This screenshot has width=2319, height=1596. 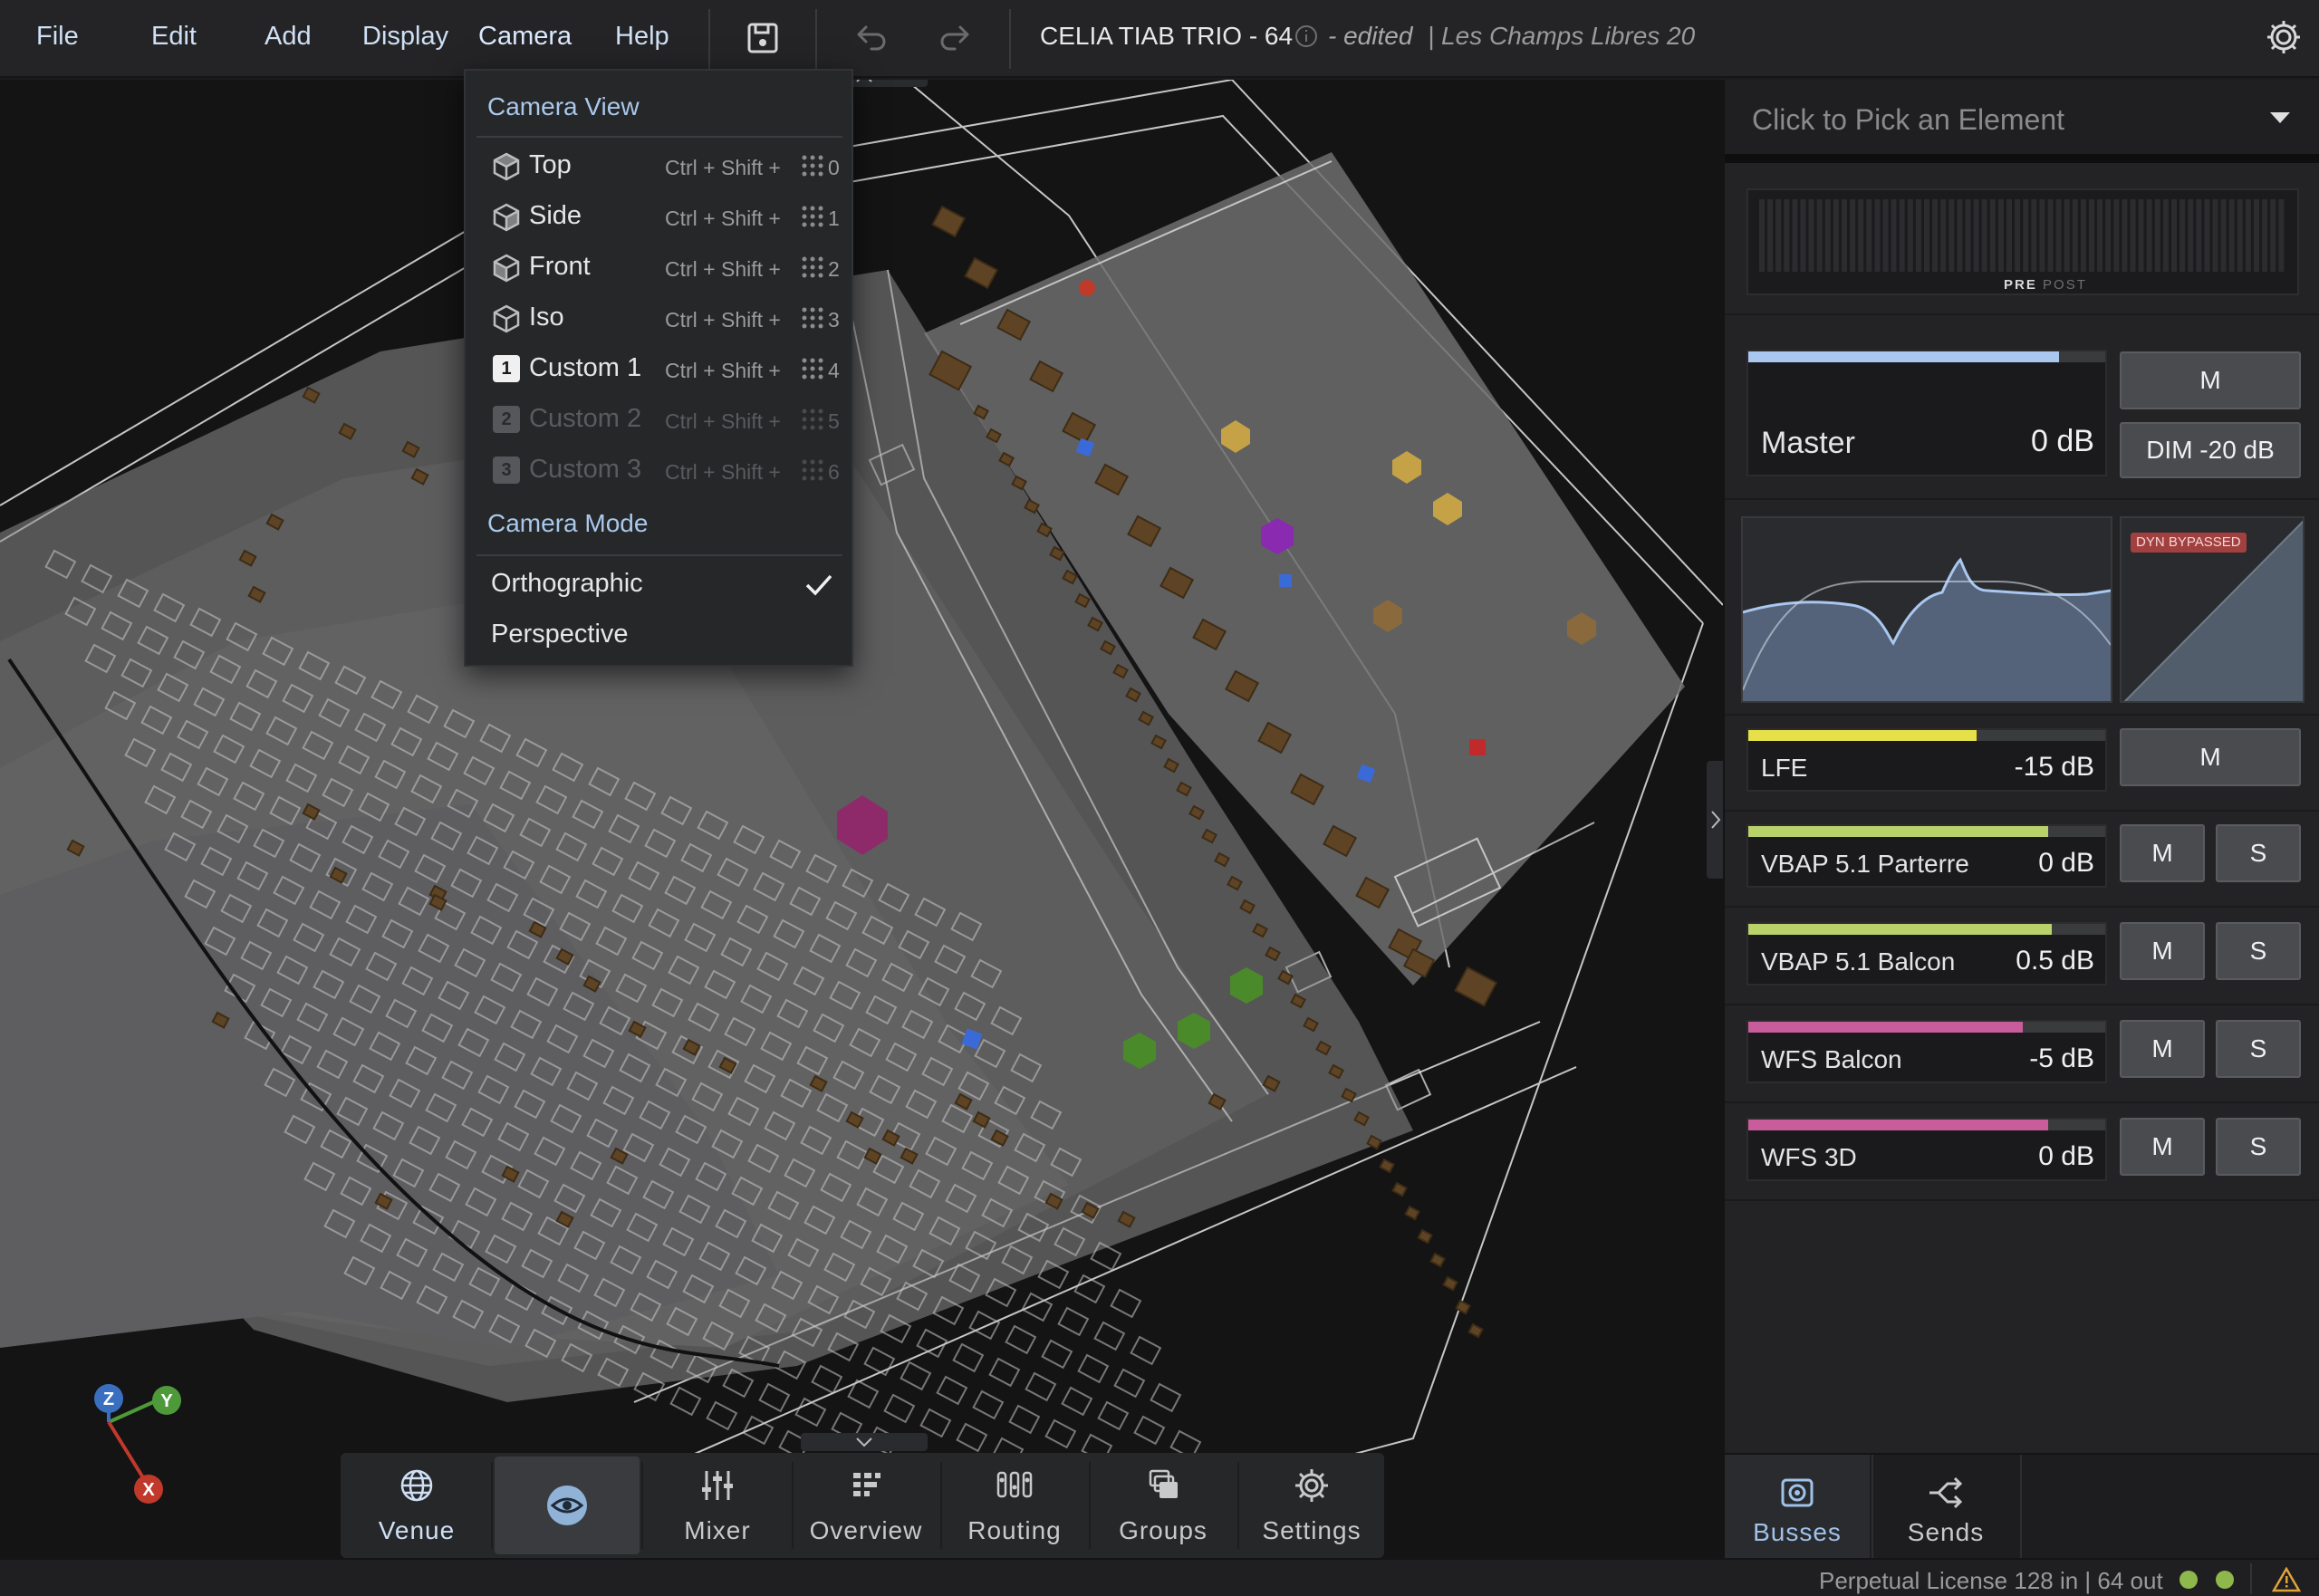 What do you see at coordinates (723, 421) in the screenshot?
I see `shortcut-text: Ctrl + Shift +` at bounding box center [723, 421].